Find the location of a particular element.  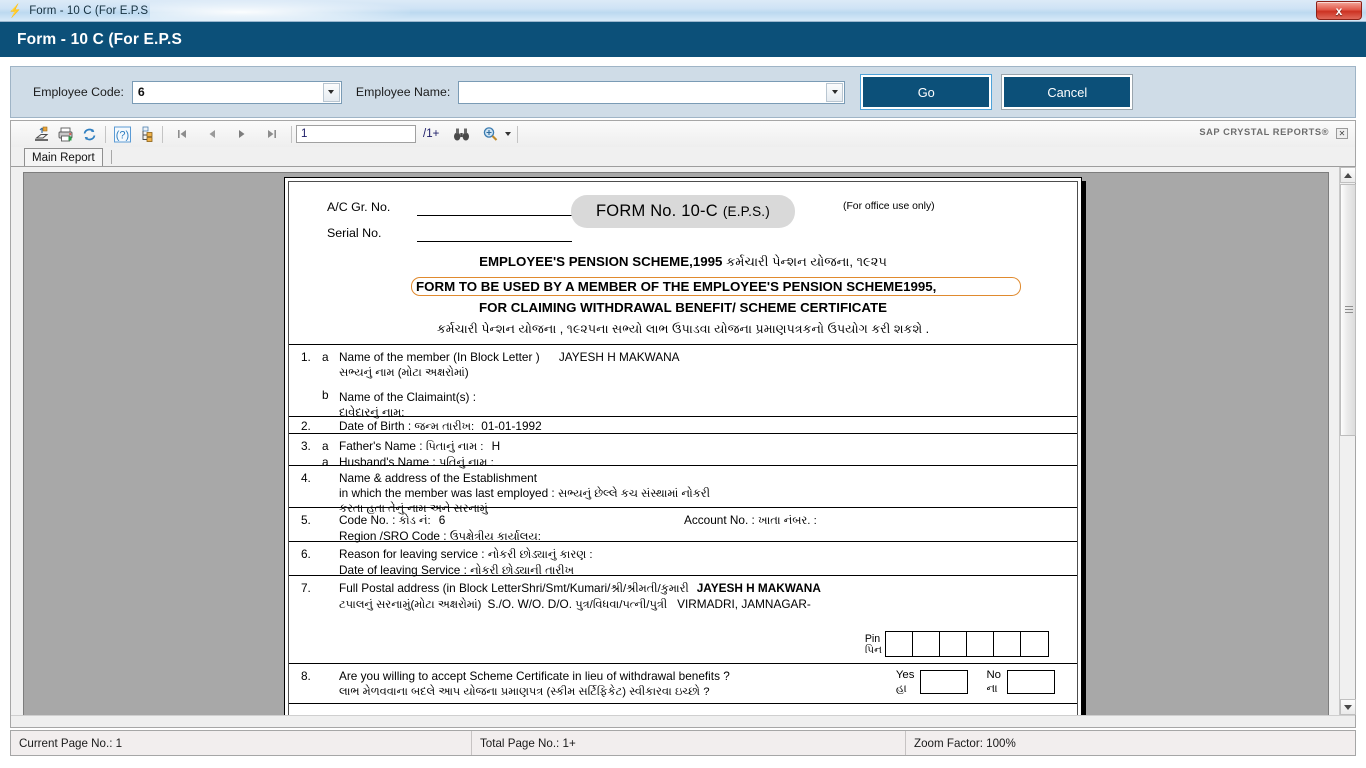

row-6-number: 6. is located at coordinates (306, 554).